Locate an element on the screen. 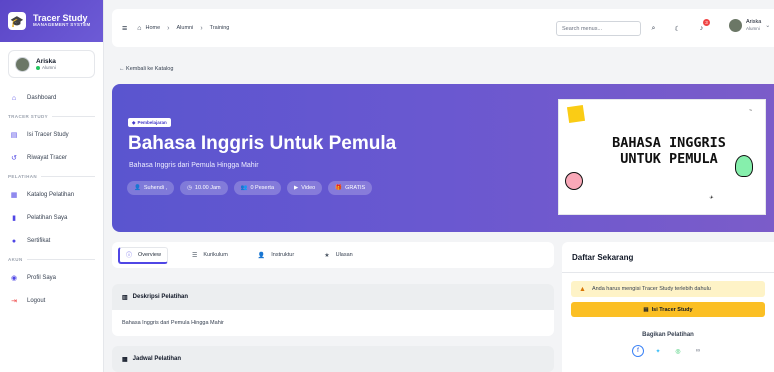 This screenshot has height=372, width=774. section-label-text: AKUN is located at coordinates (15, 259).